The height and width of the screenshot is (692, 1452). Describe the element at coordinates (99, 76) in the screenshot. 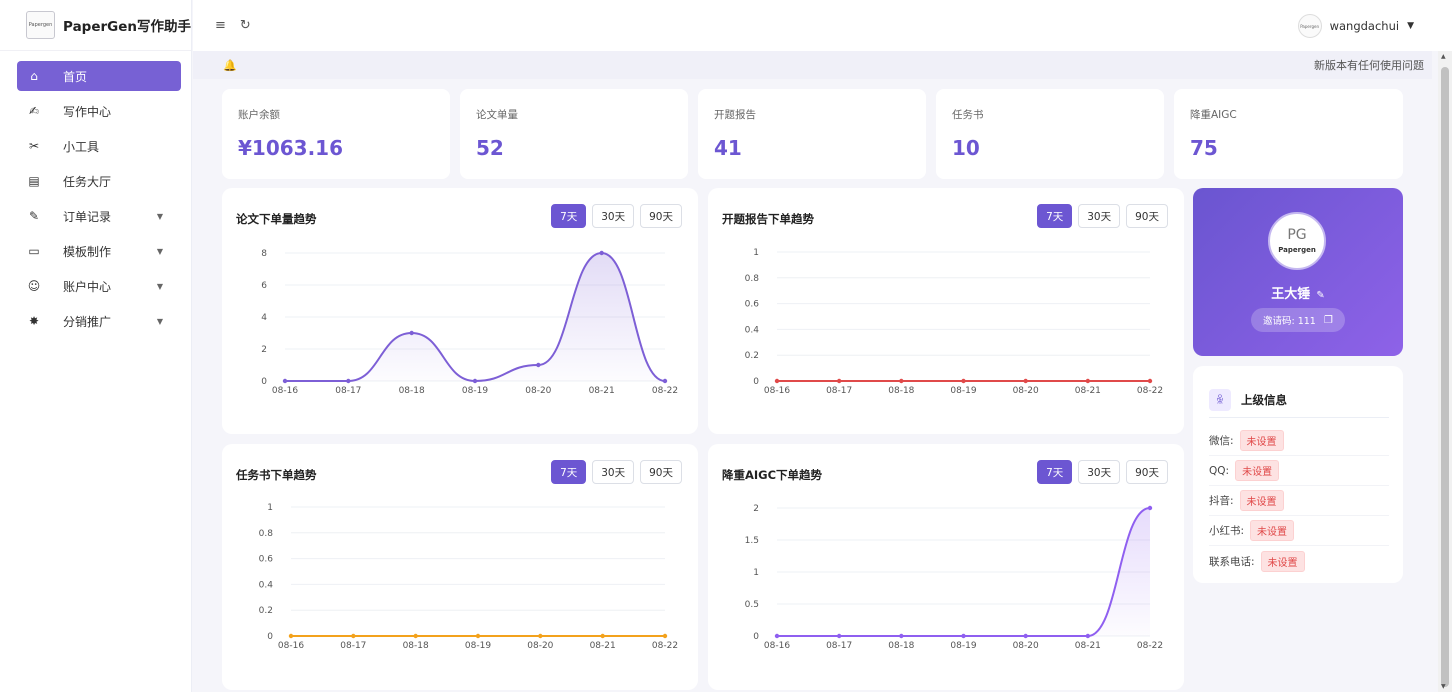

I see `sidebar-item-home: ⌂ 首页` at that location.